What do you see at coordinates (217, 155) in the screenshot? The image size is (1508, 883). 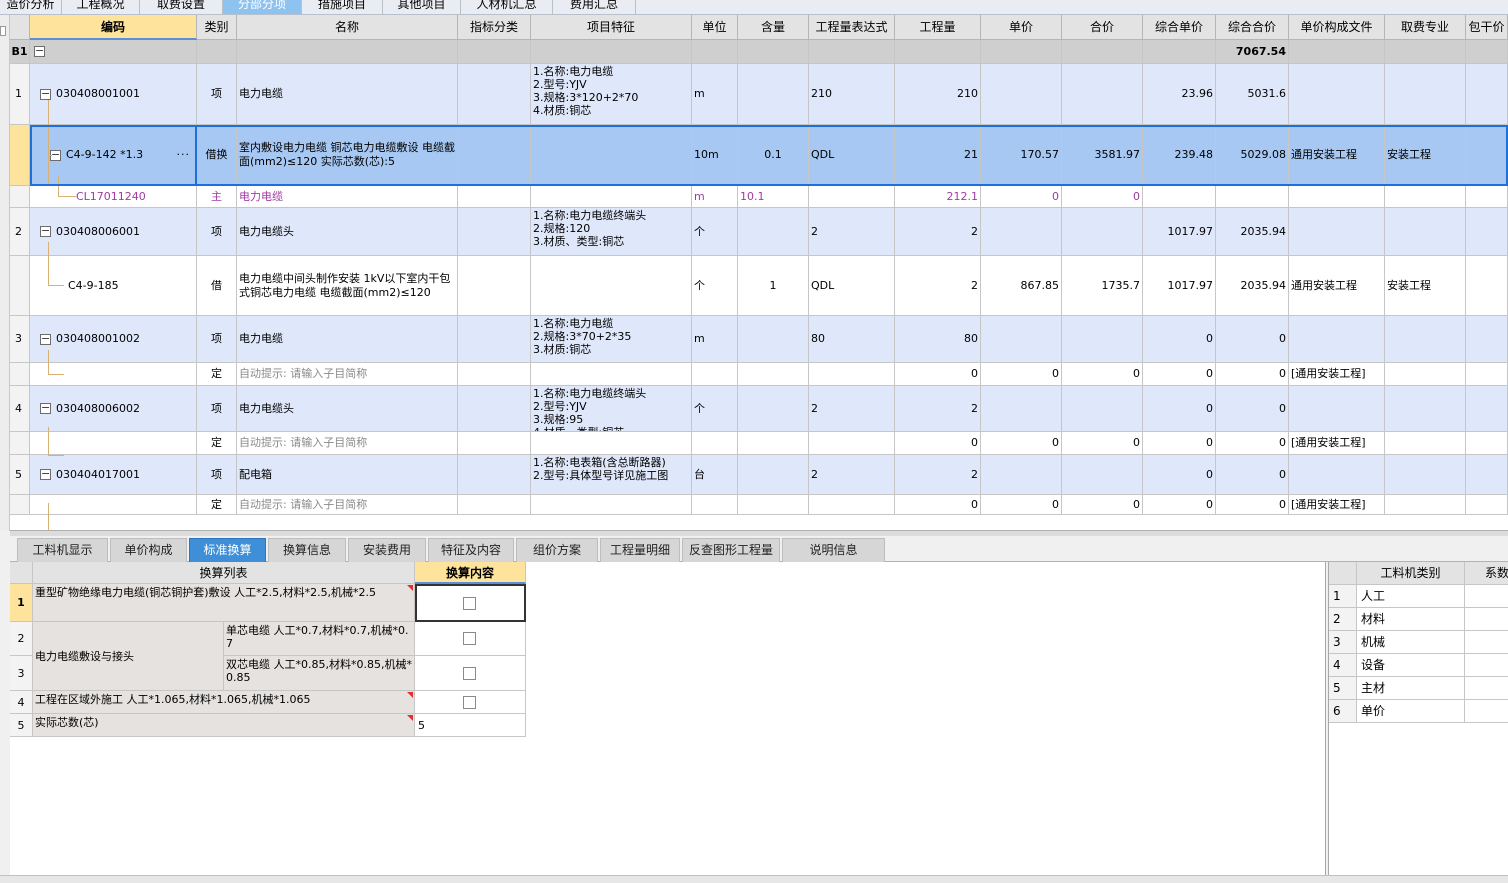 I see `cell-type: 借换` at bounding box center [217, 155].